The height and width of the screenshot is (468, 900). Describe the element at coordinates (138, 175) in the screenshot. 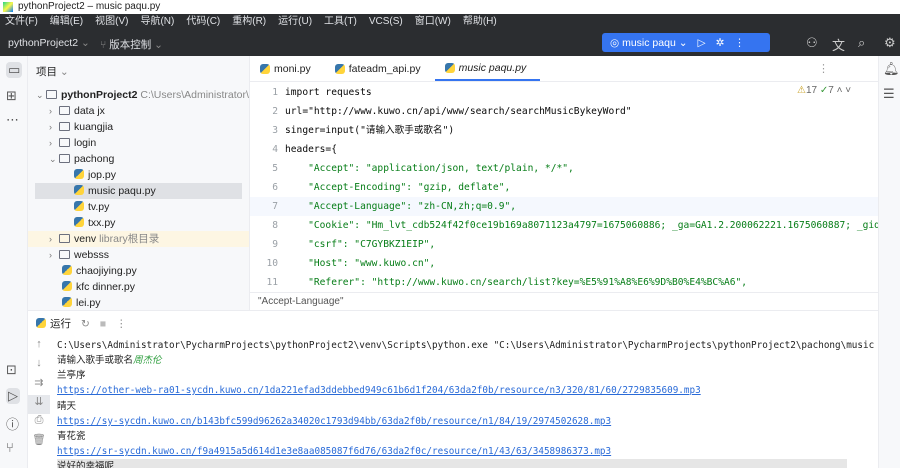

I see `tree-item-jop: jop.py` at that location.